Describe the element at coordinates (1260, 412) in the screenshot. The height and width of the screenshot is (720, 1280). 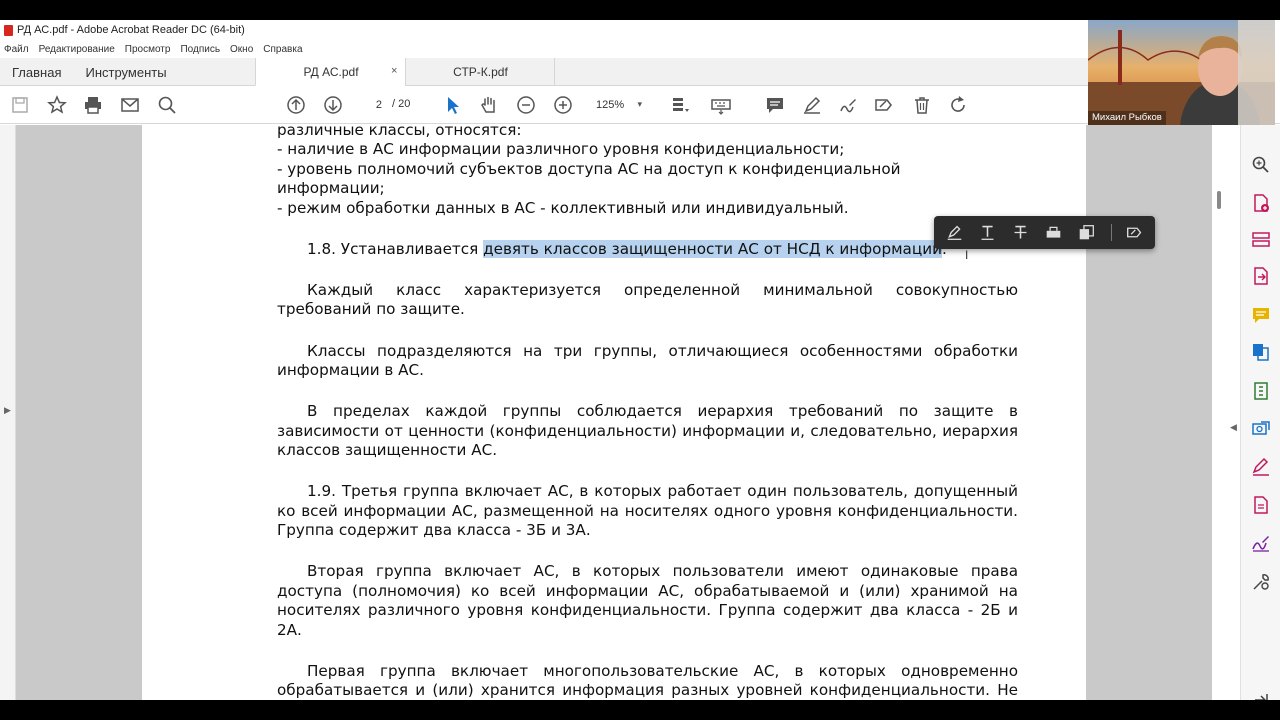
I see `right-tools-panel` at that location.